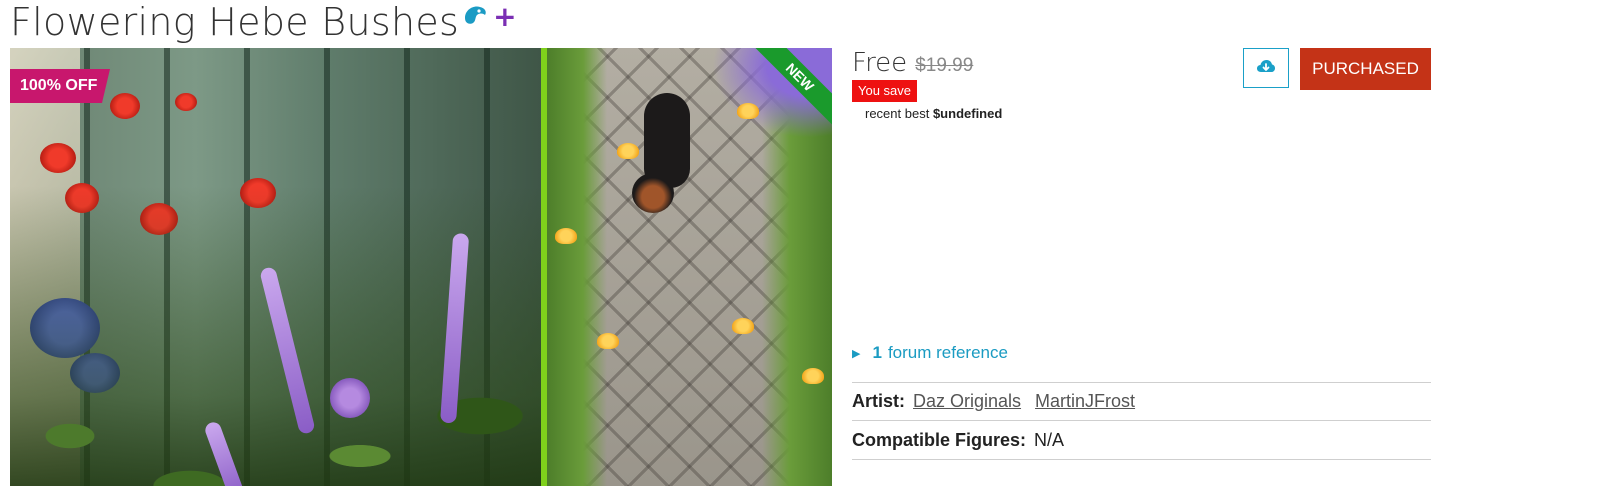 This screenshot has width=1616, height=486. What do you see at coordinates (475, 17) in the screenshot?
I see `daz-logo-icon` at bounding box center [475, 17].